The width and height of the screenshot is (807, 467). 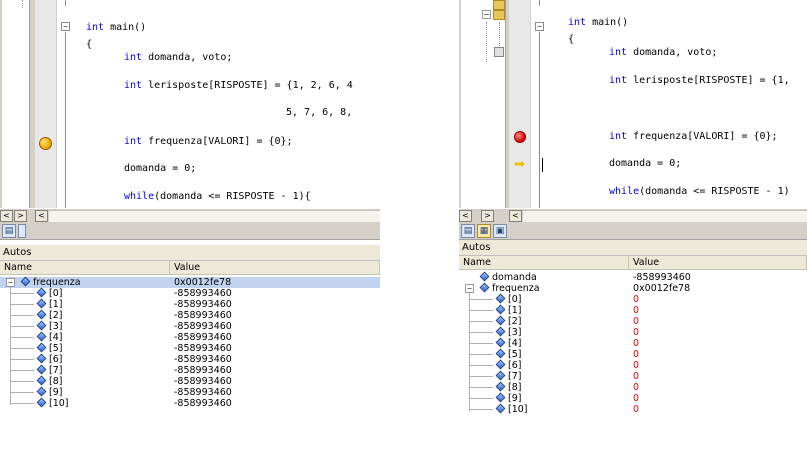 What do you see at coordinates (633, 343) in the screenshot?
I see `table-row: [4] 0` at bounding box center [633, 343].